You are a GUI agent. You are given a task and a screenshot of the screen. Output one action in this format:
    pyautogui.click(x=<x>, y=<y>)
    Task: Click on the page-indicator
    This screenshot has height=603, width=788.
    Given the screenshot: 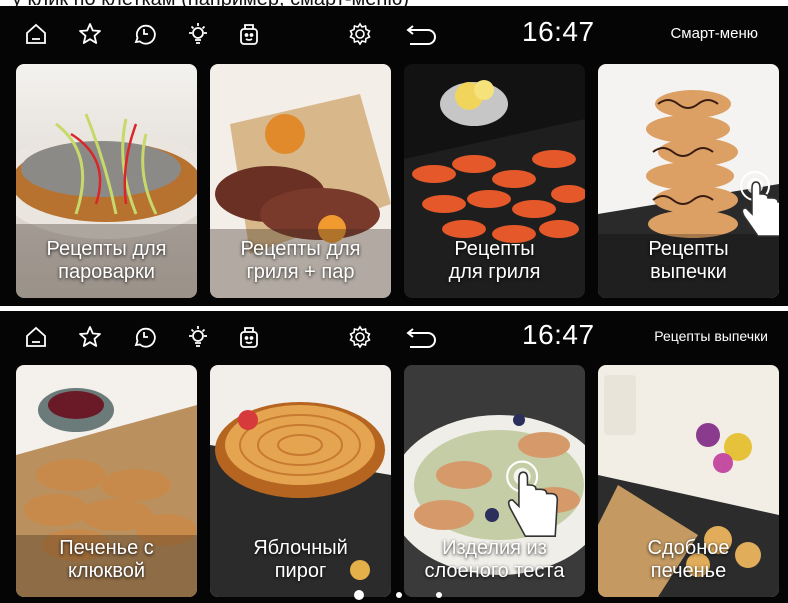 What is the action you would take?
    pyautogui.click(x=400, y=595)
    